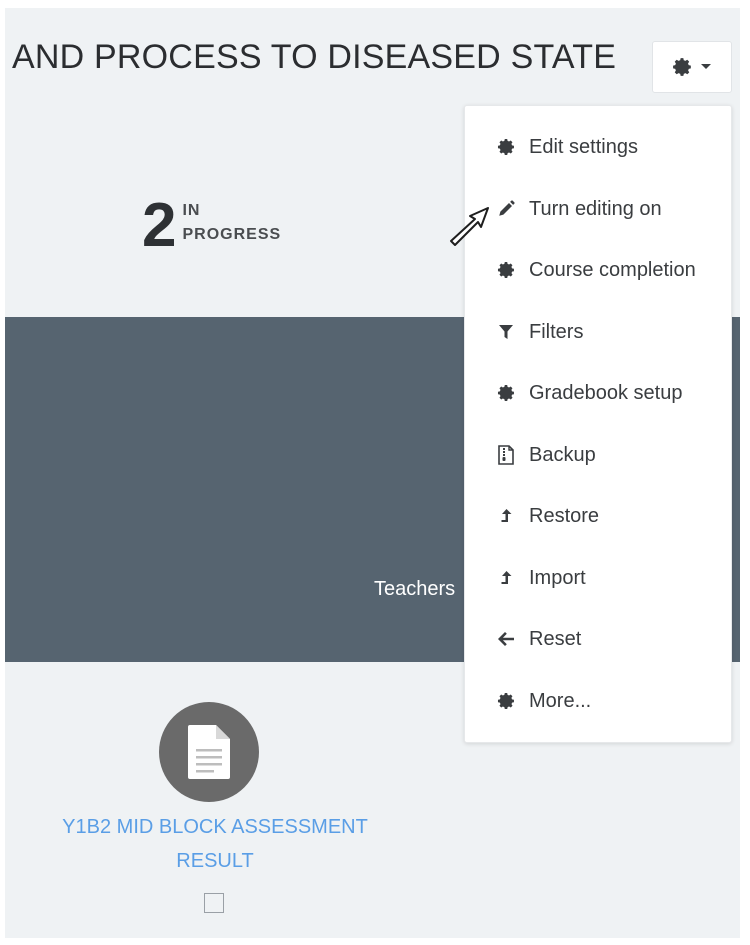  Describe the element at coordinates (606, 392) in the screenshot. I see `menu-item-label: Gradebook setup` at that location.